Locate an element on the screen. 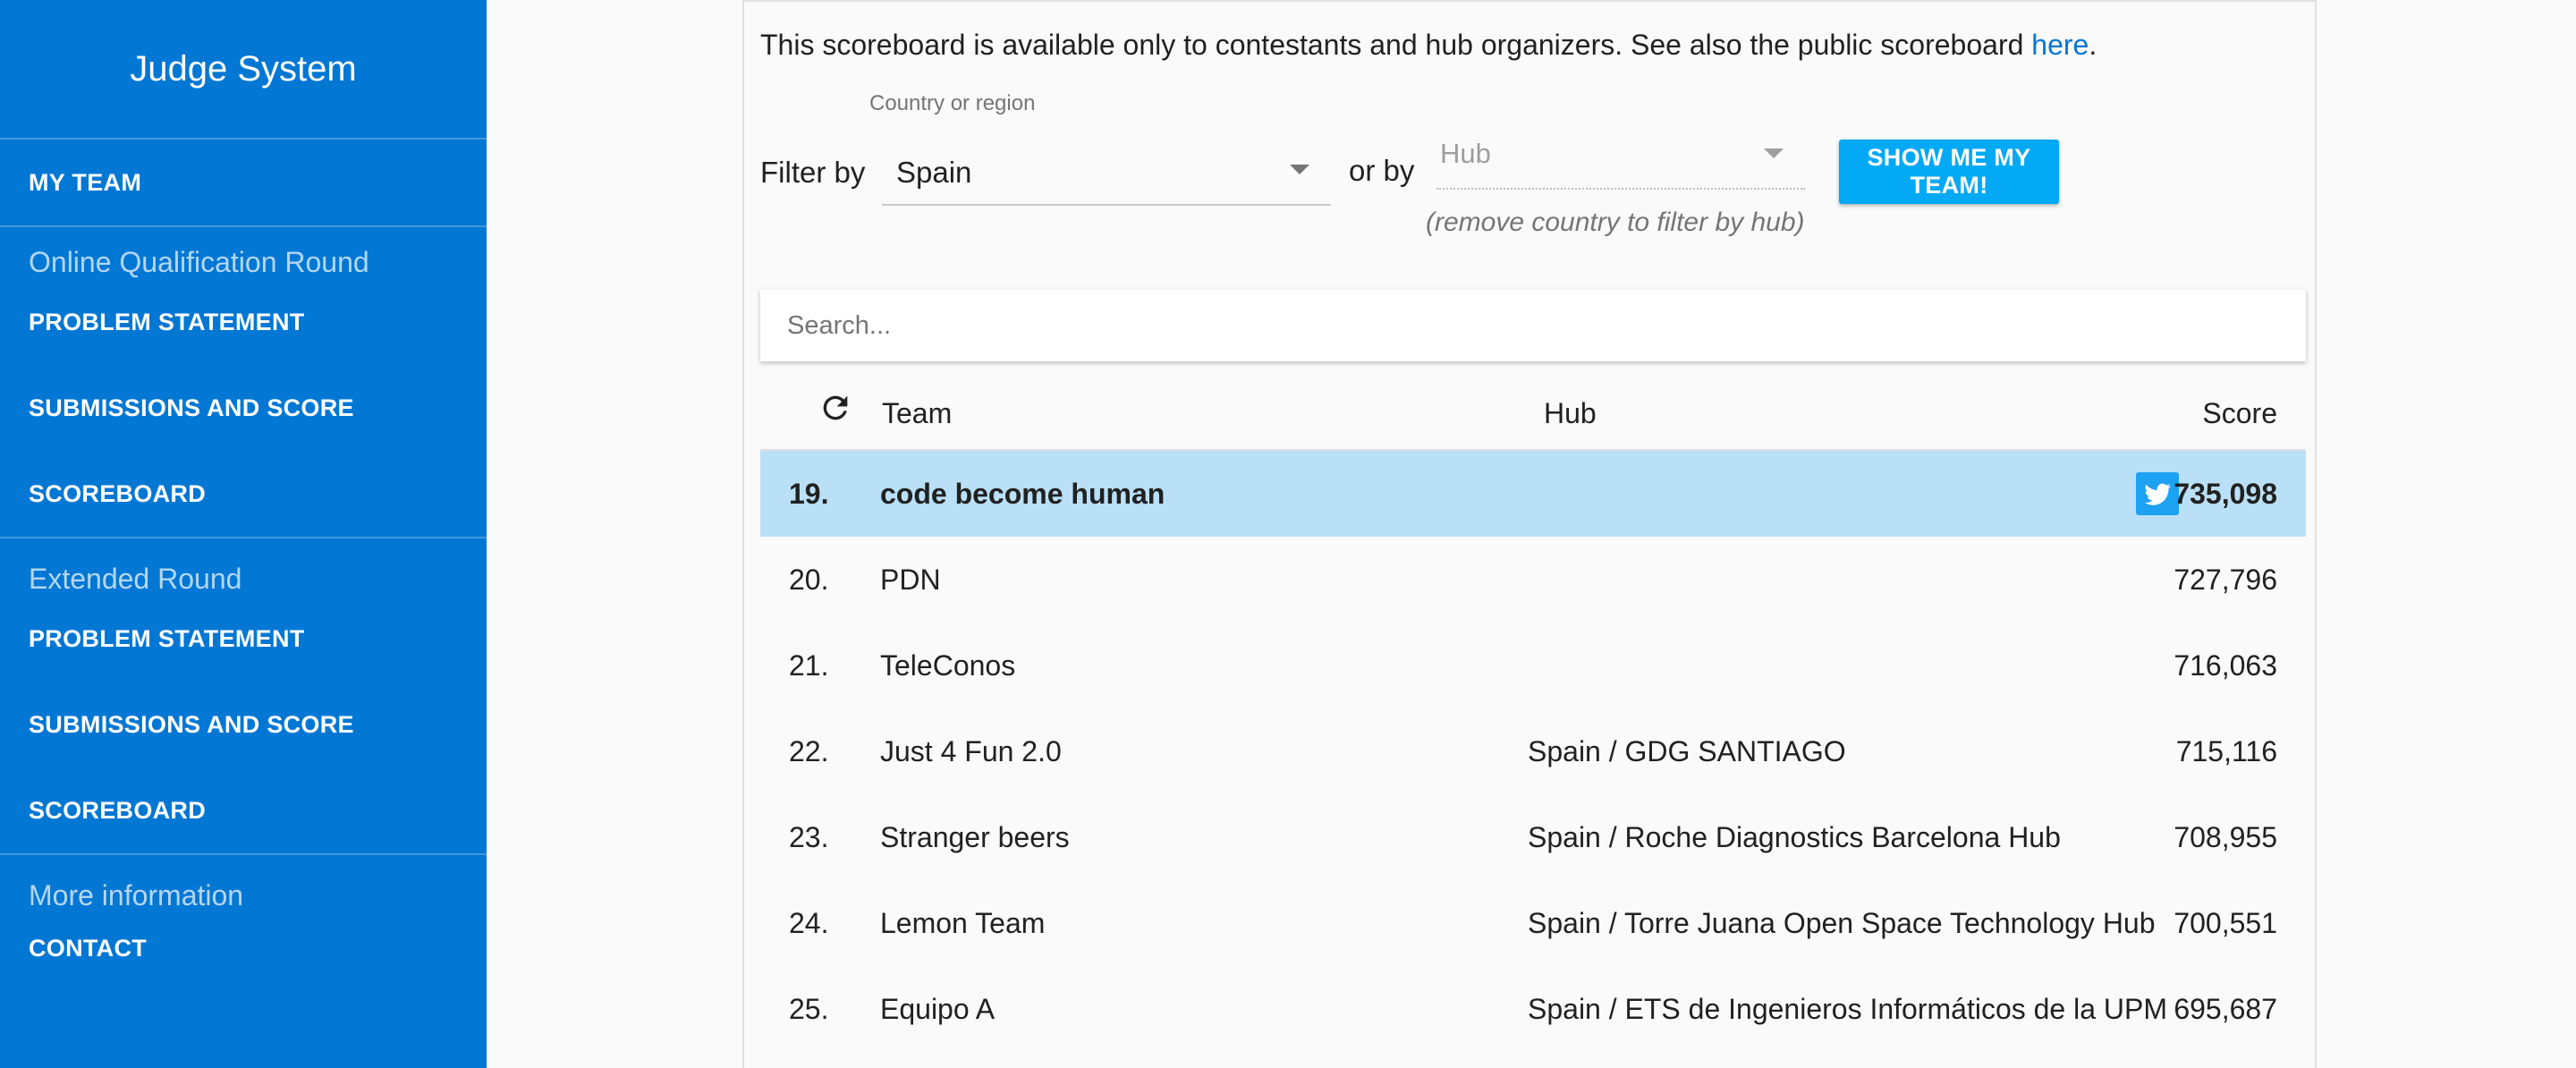  header-score: Score is located at coordinates (2239, 413).